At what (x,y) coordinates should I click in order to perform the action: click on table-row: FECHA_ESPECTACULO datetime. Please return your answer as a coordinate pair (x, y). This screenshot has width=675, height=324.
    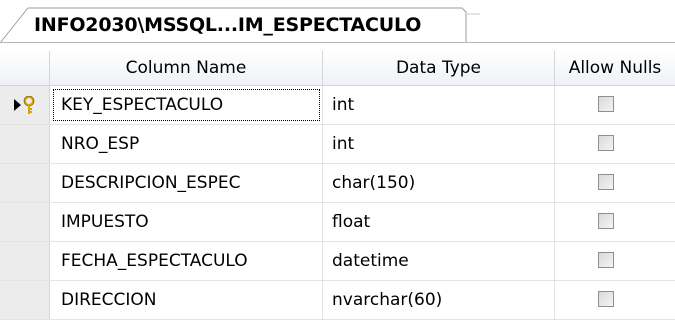
    Looking at the image, I should click on (337, 261).